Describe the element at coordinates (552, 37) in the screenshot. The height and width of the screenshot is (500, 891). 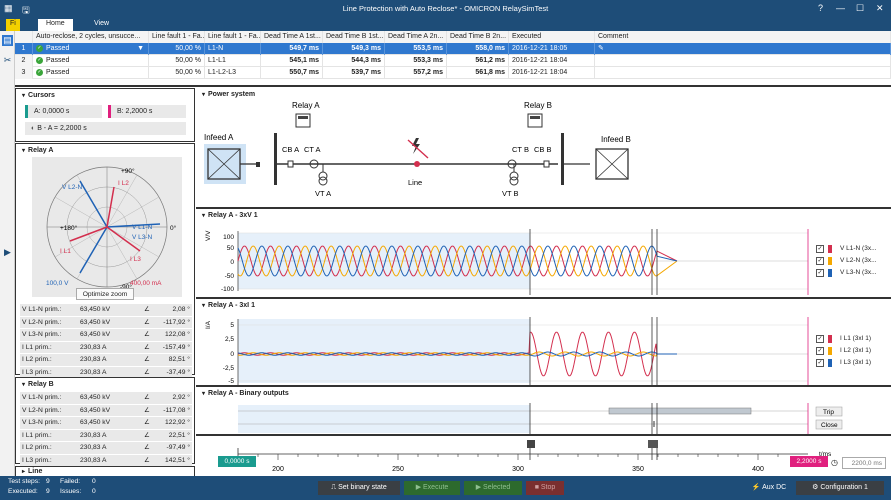
I see `column-header: Executed` at that location.